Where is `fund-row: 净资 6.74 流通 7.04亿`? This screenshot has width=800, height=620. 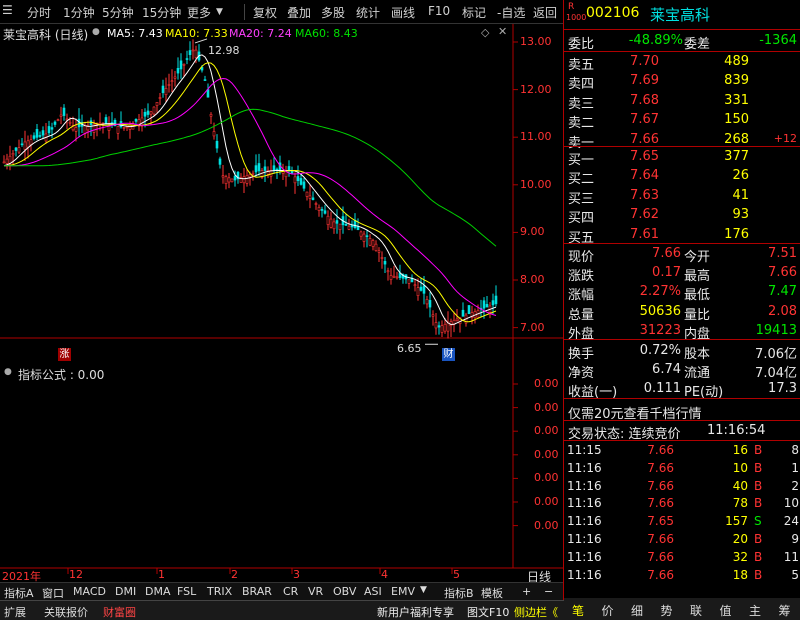
fund-row: 净资 6.74 流通 7.04亿 is located at coordinates (682, 370).